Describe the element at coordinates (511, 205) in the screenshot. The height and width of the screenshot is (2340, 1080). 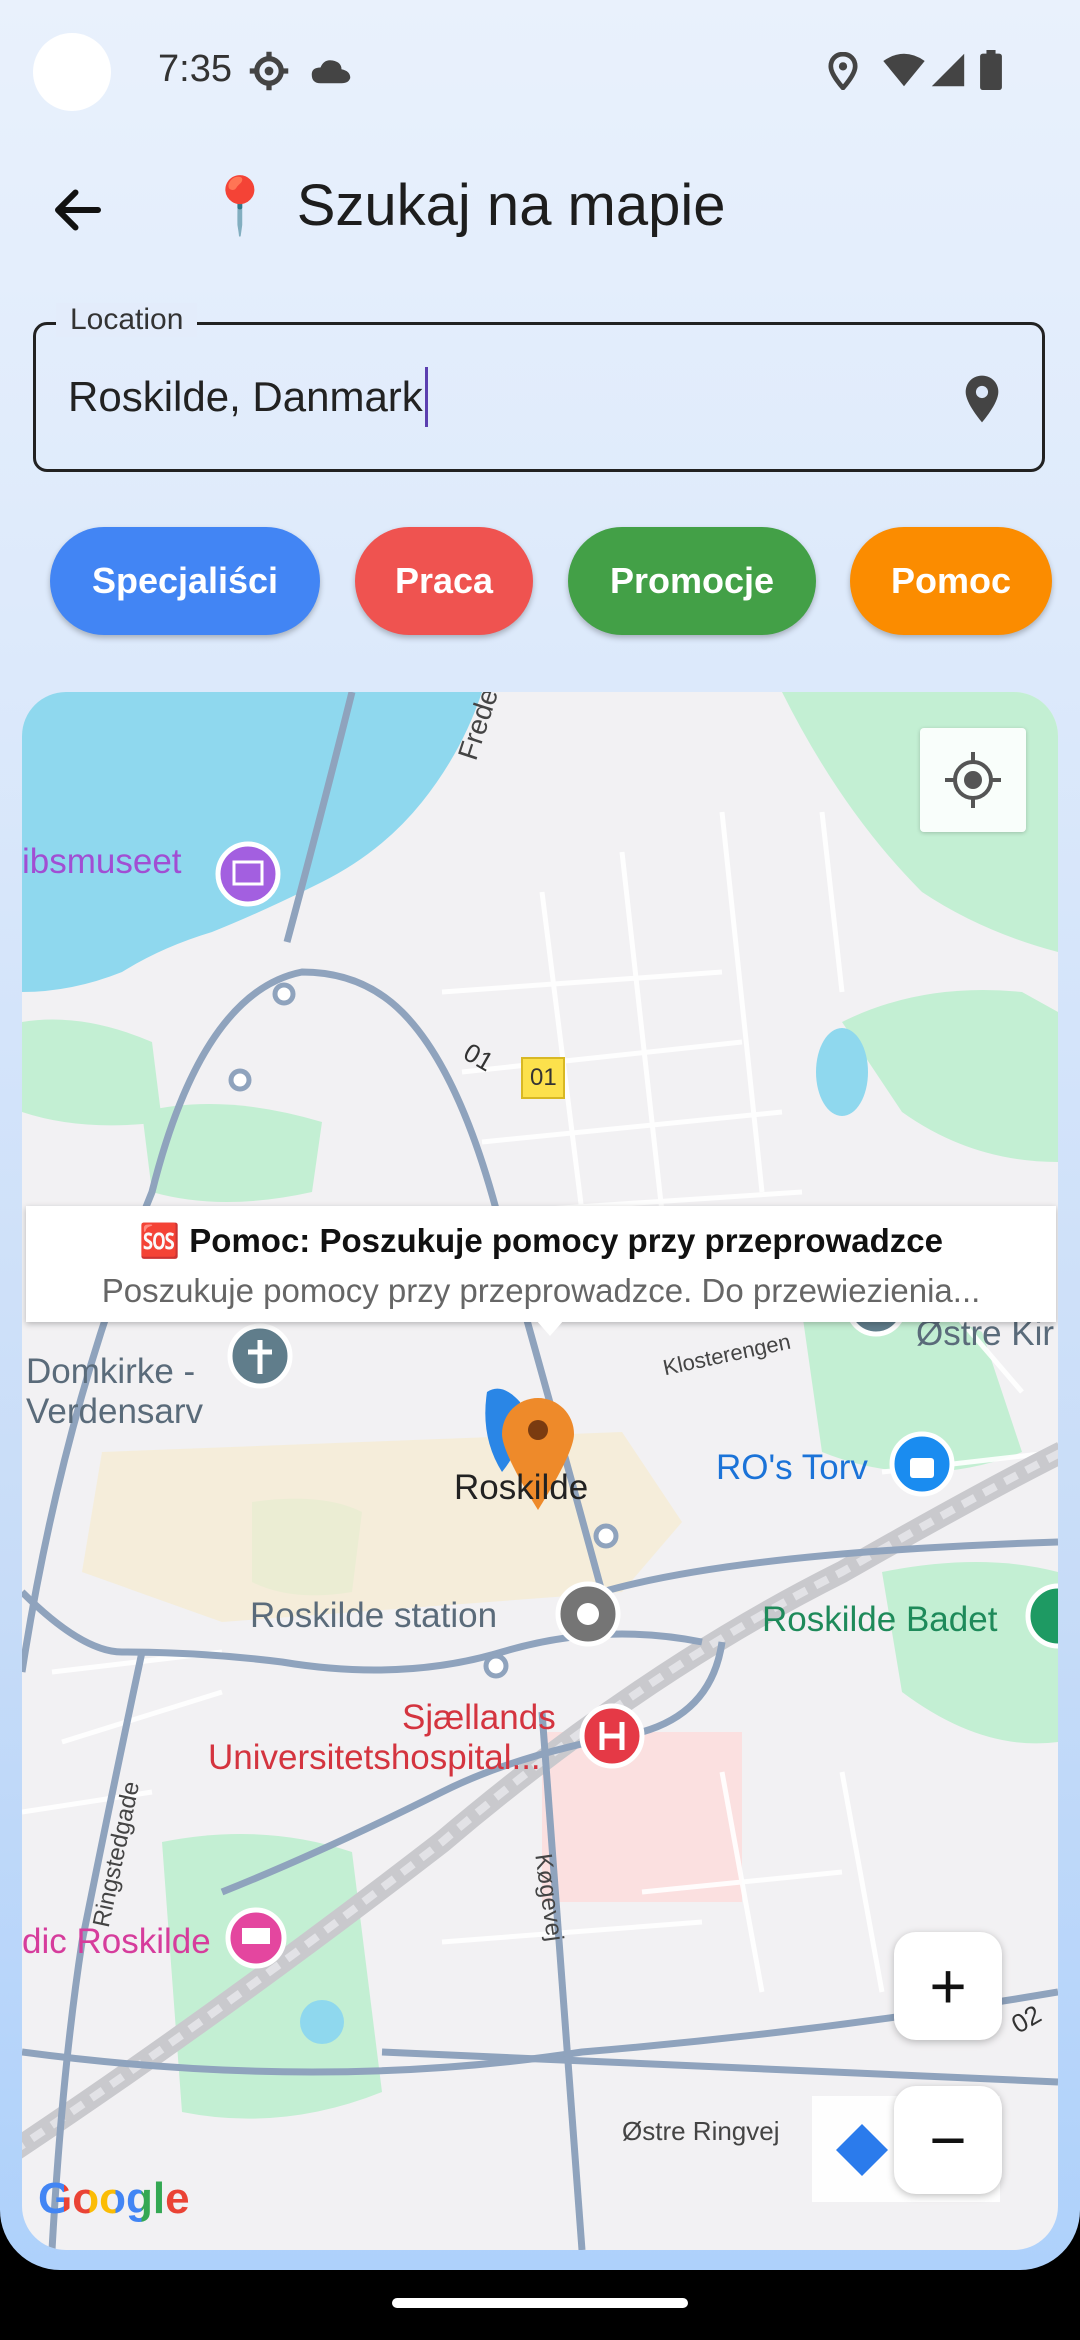
I see `page-title-text: Szukaj na mapie` at that location.